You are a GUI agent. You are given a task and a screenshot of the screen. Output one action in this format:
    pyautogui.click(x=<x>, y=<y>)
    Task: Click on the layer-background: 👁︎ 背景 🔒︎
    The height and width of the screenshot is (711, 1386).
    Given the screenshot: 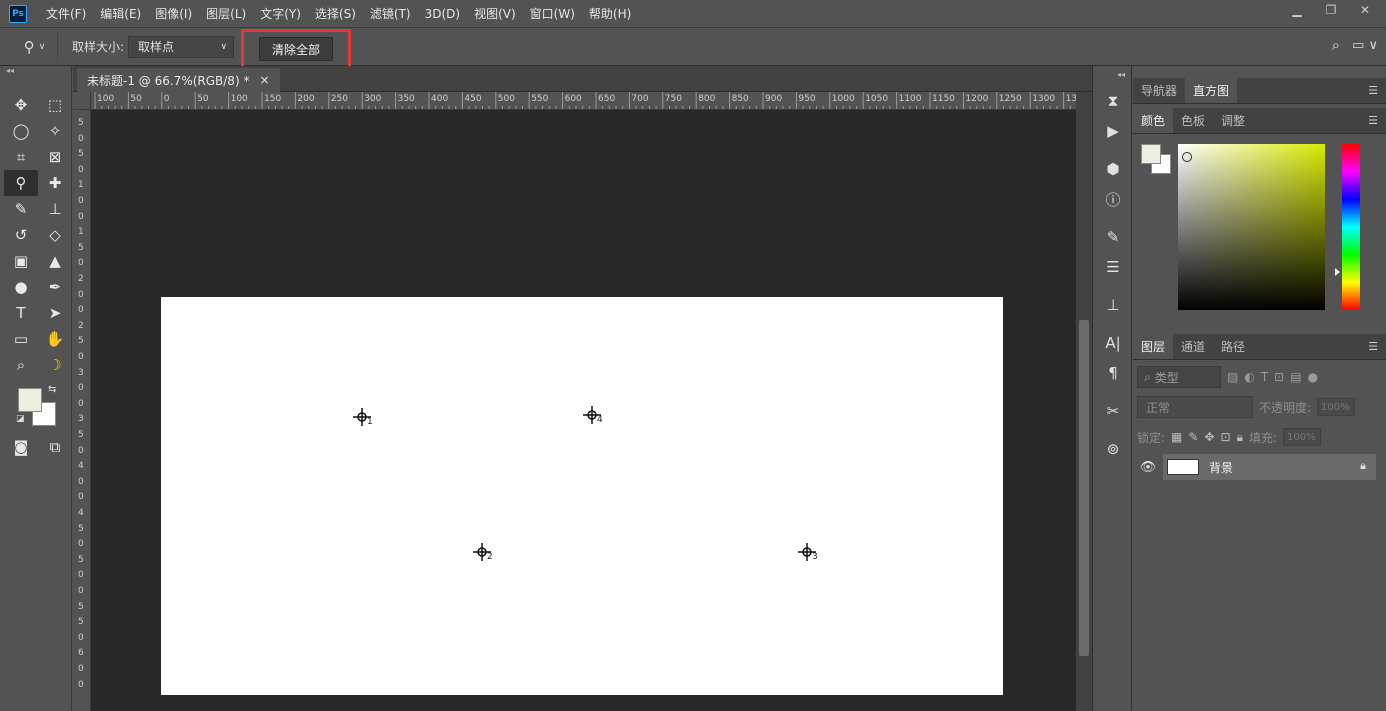 What is the action you would take?
    pyautogui.click(x=1259, y=467)
    